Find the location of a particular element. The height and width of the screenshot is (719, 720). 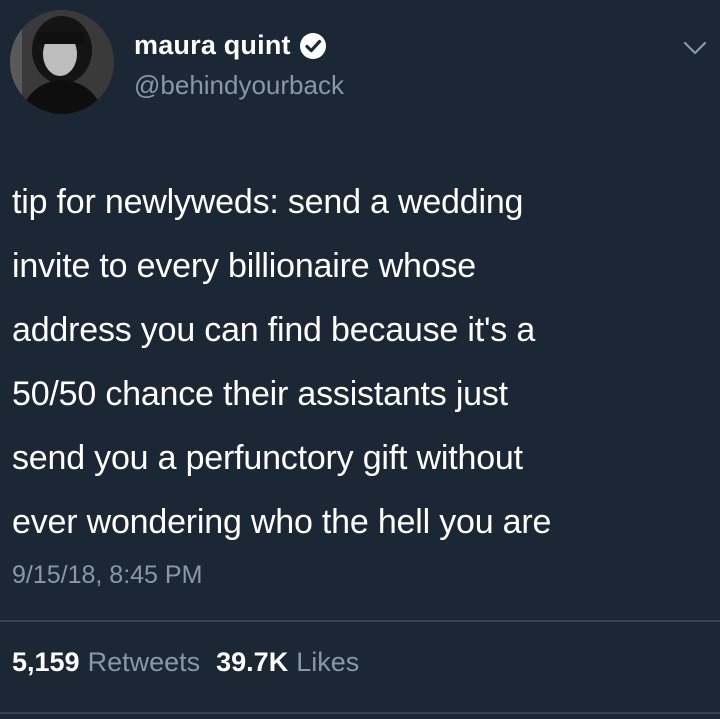

author-name-row: maura quint is located at coordinates (230, 45).